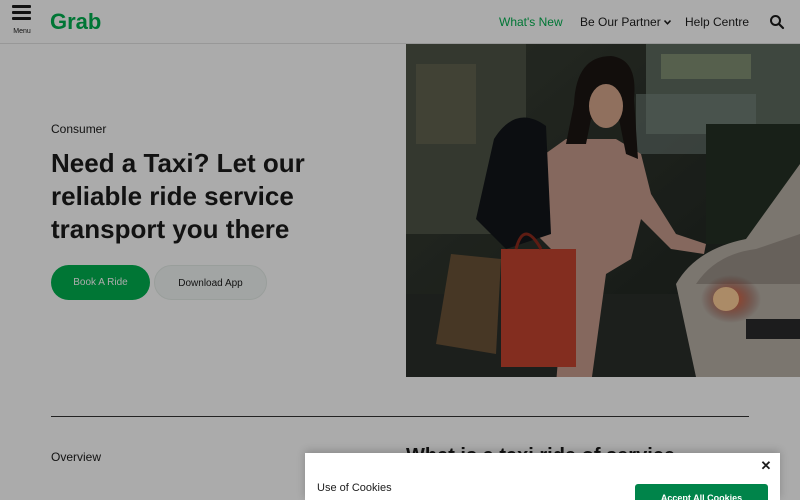  What do you see at coordinates (542, 476) in the screenshot?
I see `cookie-banner: ✕ Use of Cookies Accept All Cookies` at bounding box center [542, 476].